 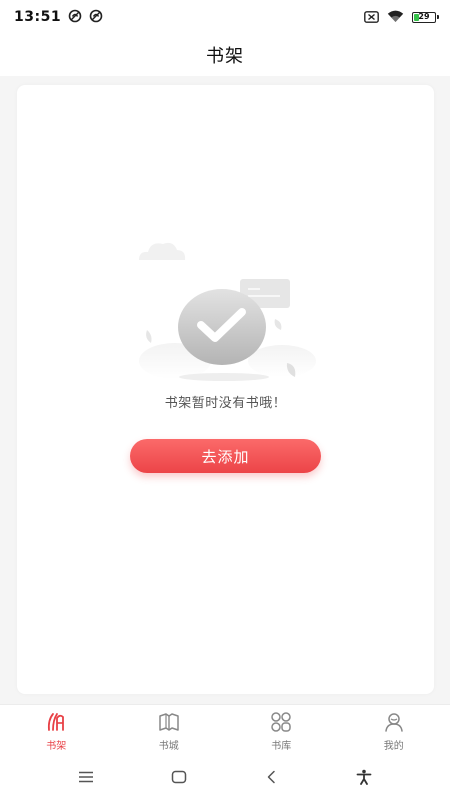 What do you see at coordinates (393, 746) in the screenshot?
I see `tab-label: 我的` at bounding box center [393, 746].